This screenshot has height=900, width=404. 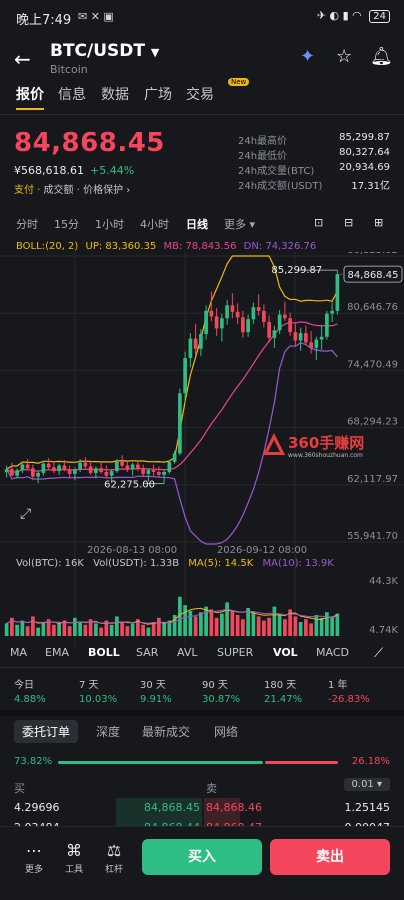 I want to click on tab-data: 数据, so click(x=115, y=94).